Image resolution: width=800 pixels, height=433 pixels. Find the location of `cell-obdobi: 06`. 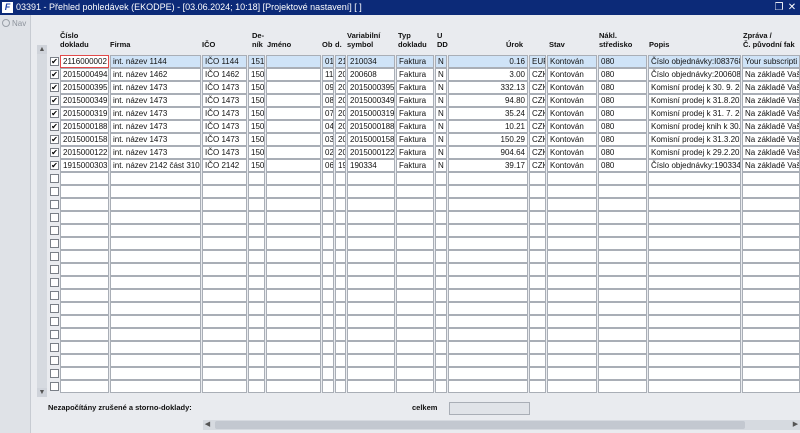

cell-obdobi: 06 is located at coordinates (328, 165).